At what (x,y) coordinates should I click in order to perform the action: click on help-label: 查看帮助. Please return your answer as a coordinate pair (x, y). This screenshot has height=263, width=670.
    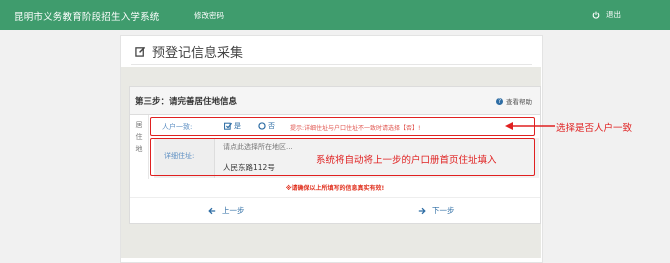
    Looking at the image, I should click on (519, 102).